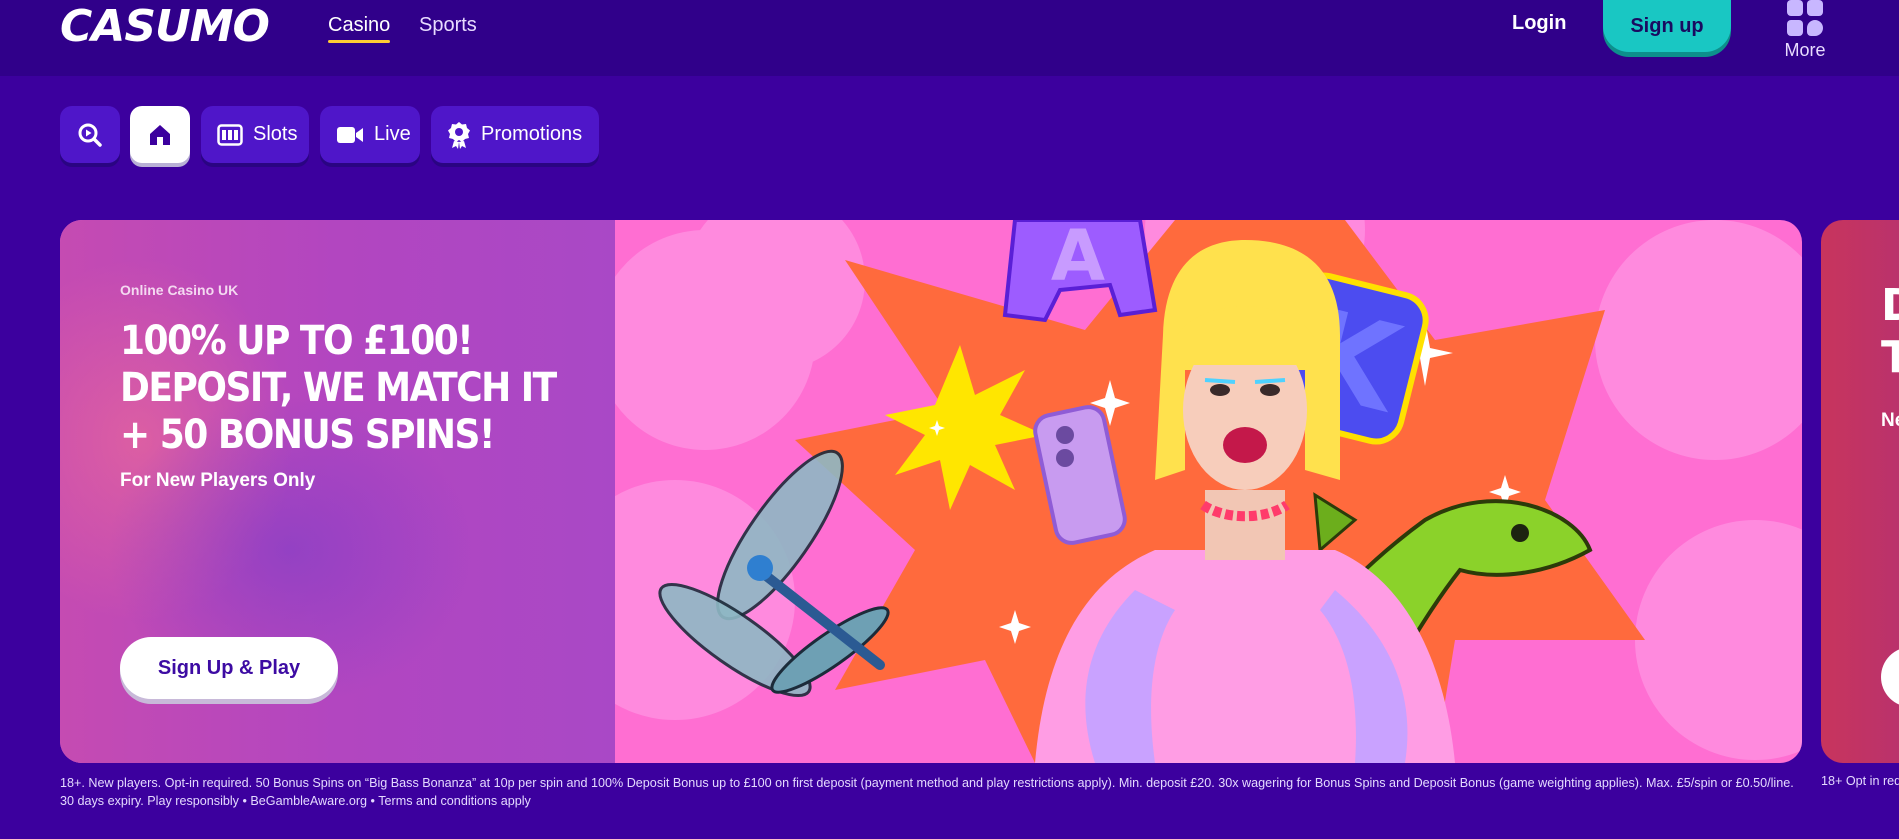 The image size is (1899, 839). Describe the element at coordinates (359, 28) in the screenshot. I see `nav-casino-link: Casino` at that location.